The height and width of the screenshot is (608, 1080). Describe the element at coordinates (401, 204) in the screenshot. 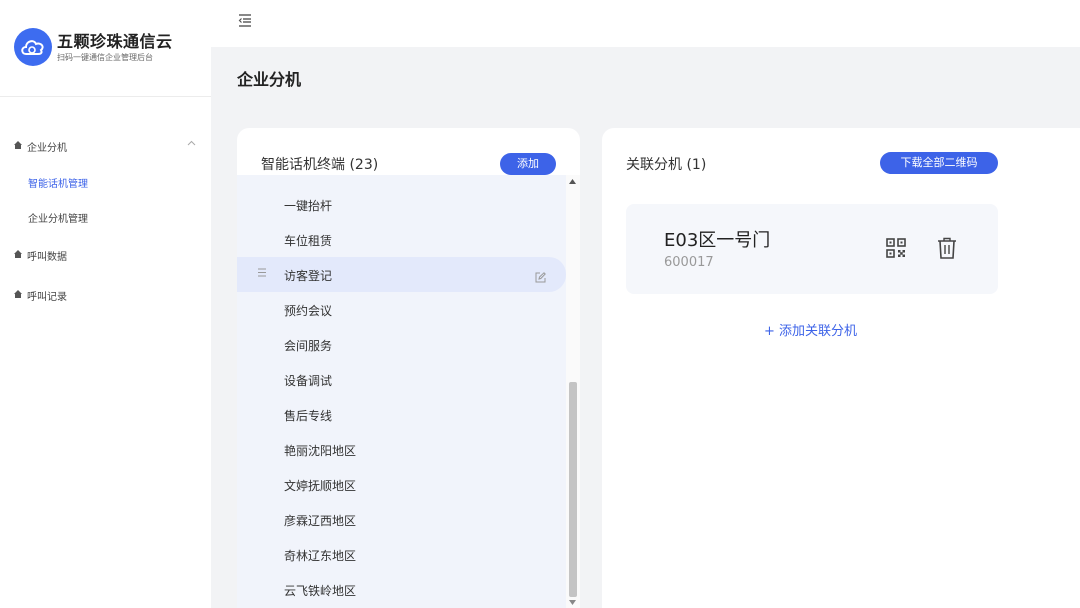

I see `list-item: 一键抬杆` at that location.